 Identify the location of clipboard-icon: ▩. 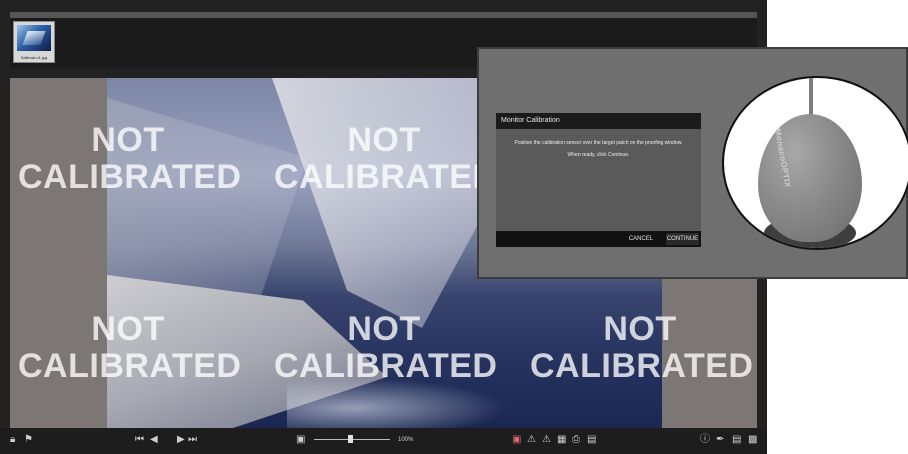
(752, 440).